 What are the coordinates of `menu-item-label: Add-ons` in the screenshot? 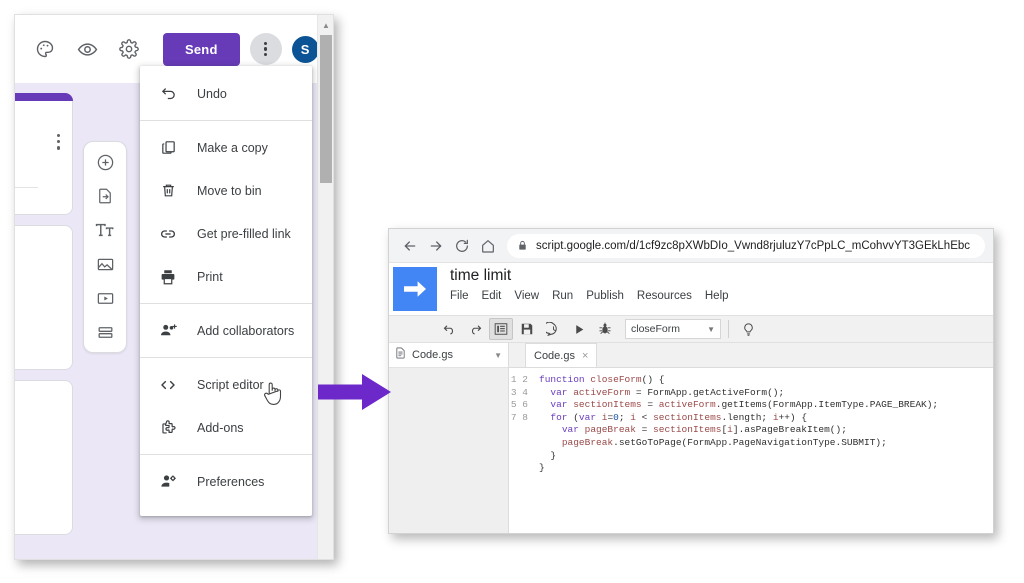 It's located at (220, 427).